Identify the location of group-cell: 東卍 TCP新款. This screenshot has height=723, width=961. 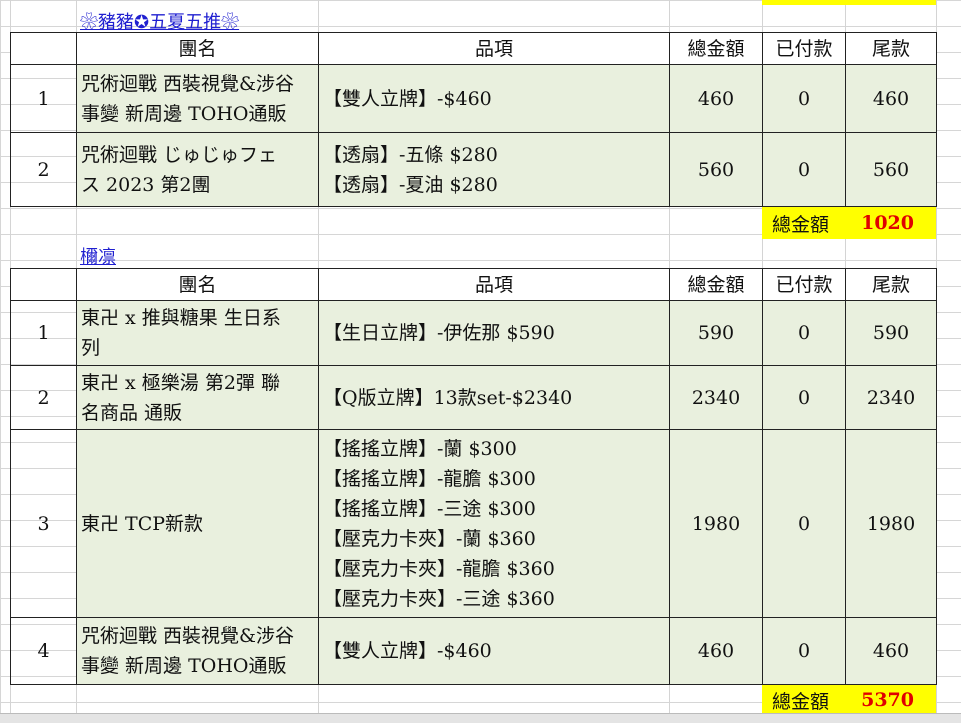
(198, 524).